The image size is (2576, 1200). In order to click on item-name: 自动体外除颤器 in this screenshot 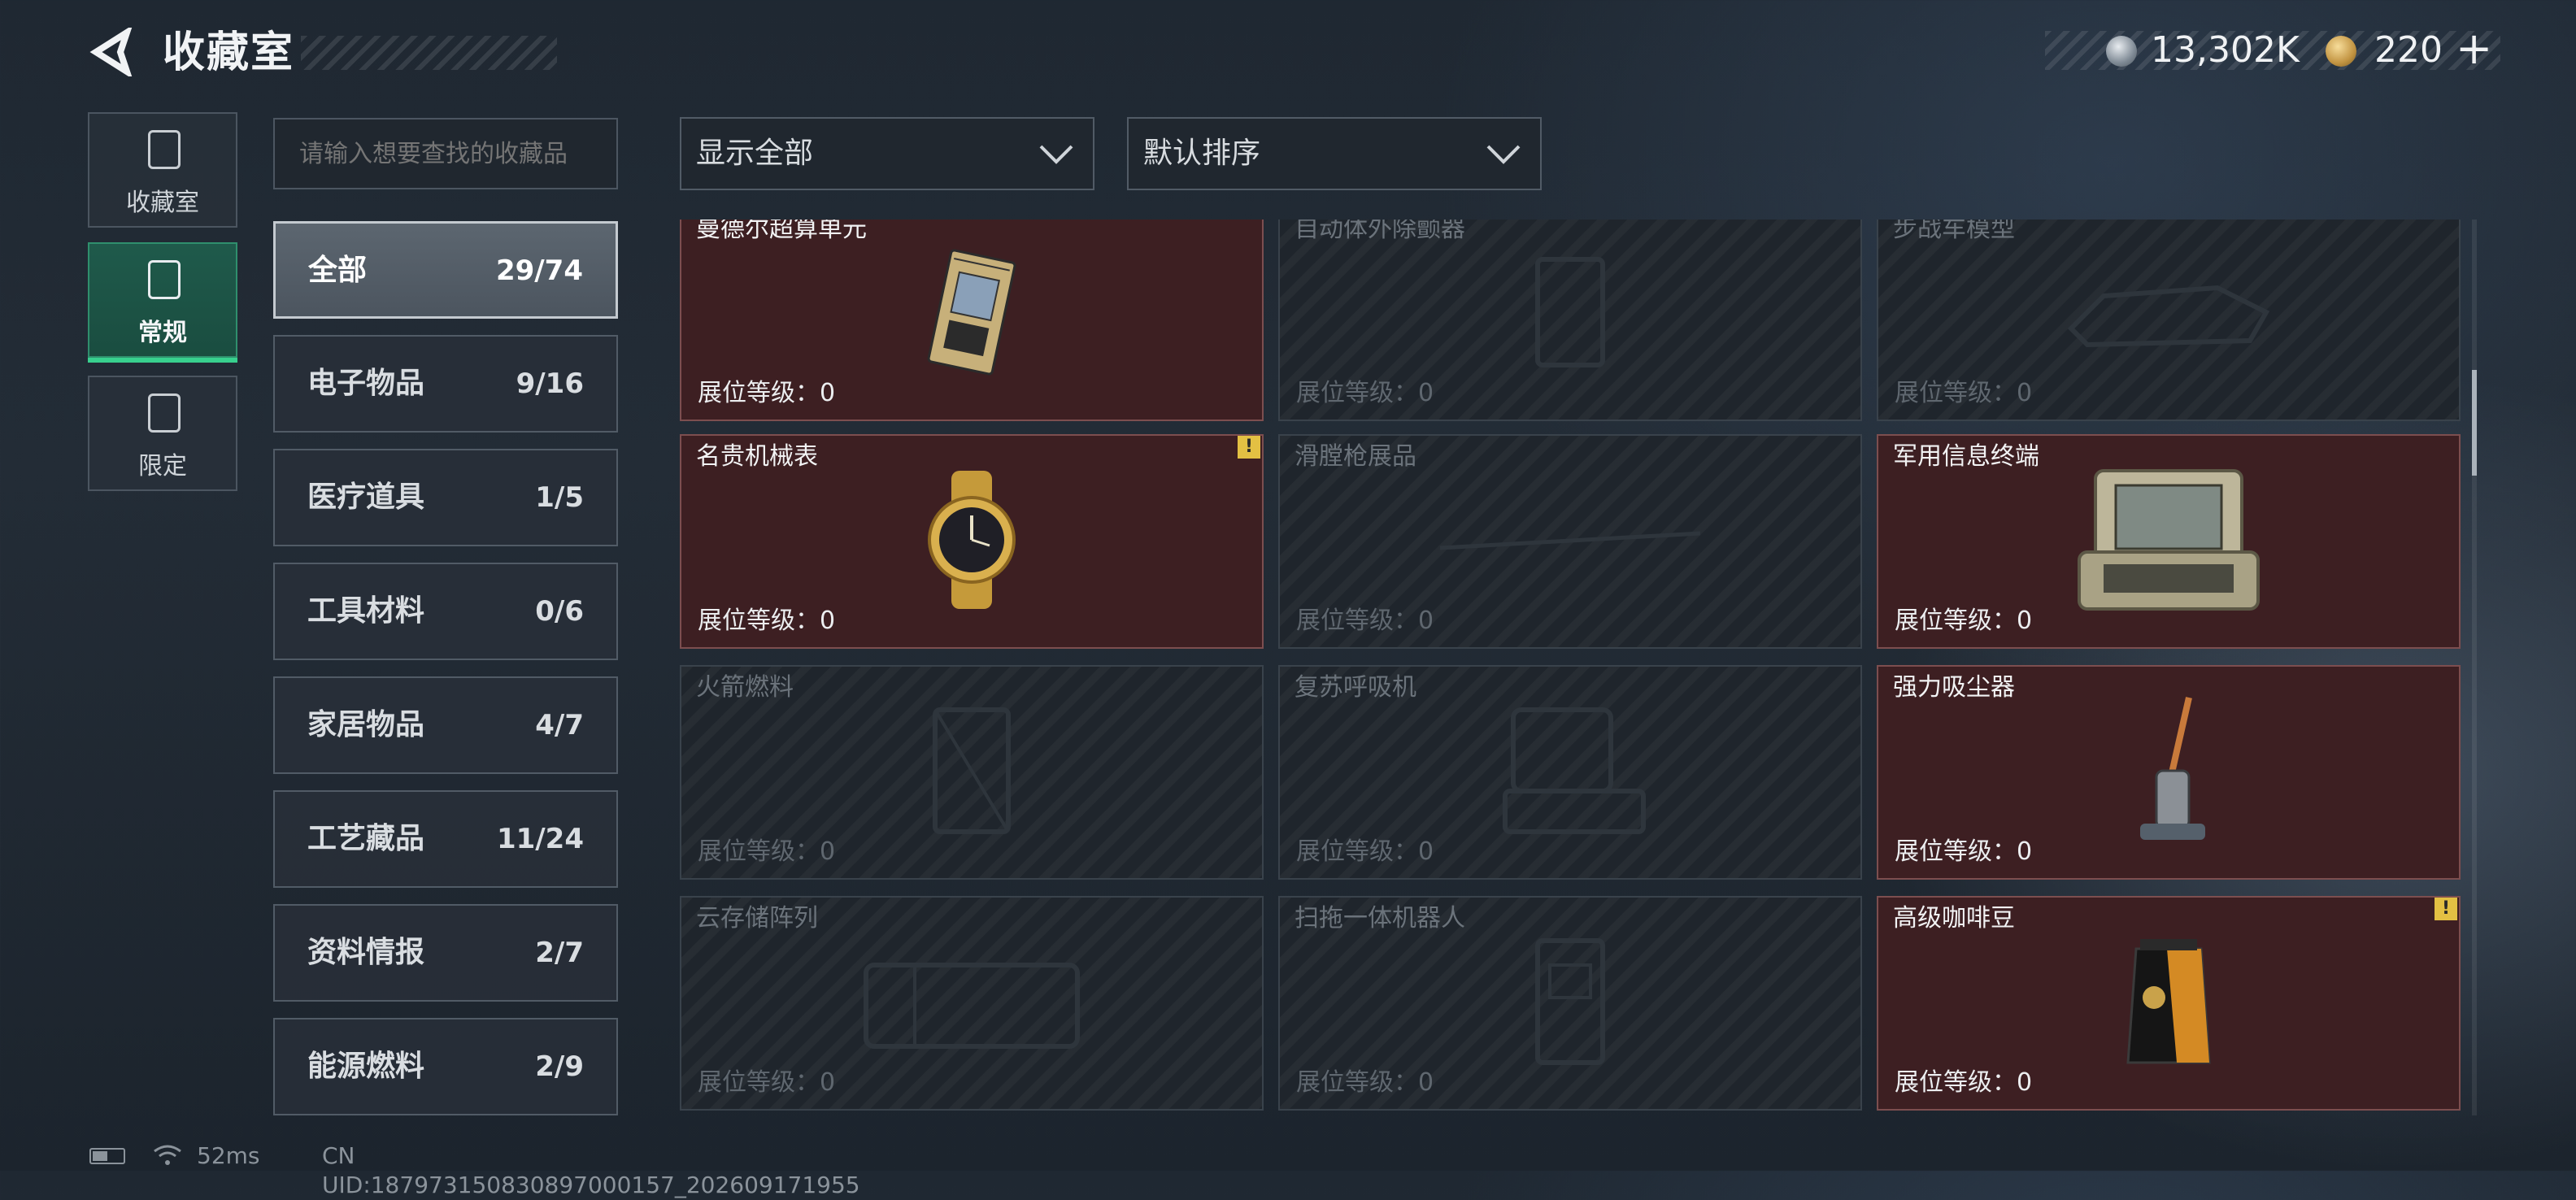, I will do `click(1380, 231)`.